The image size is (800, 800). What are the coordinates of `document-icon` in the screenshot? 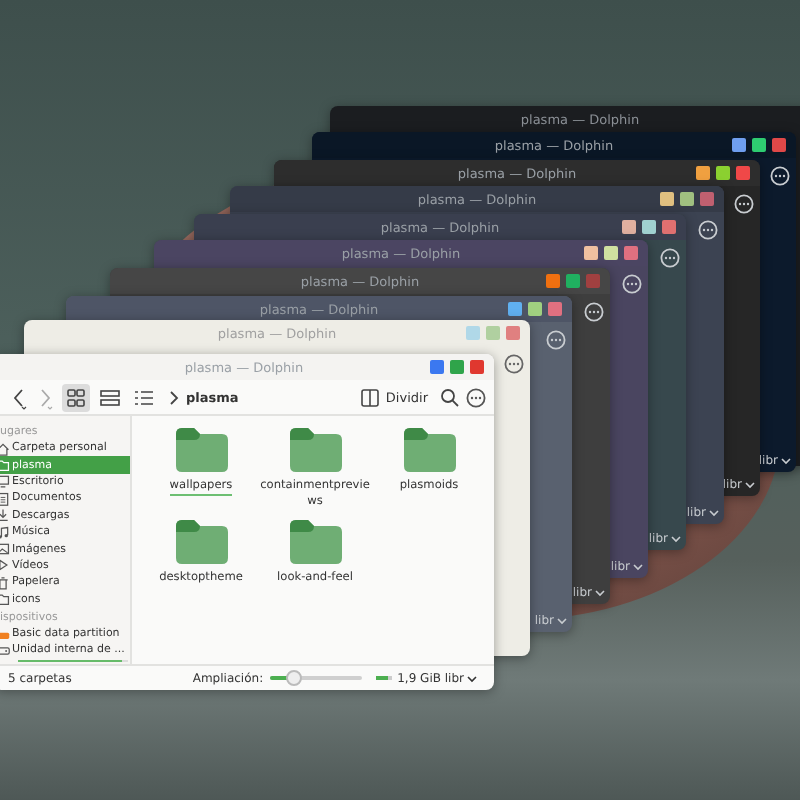 It's located at (5, 498).